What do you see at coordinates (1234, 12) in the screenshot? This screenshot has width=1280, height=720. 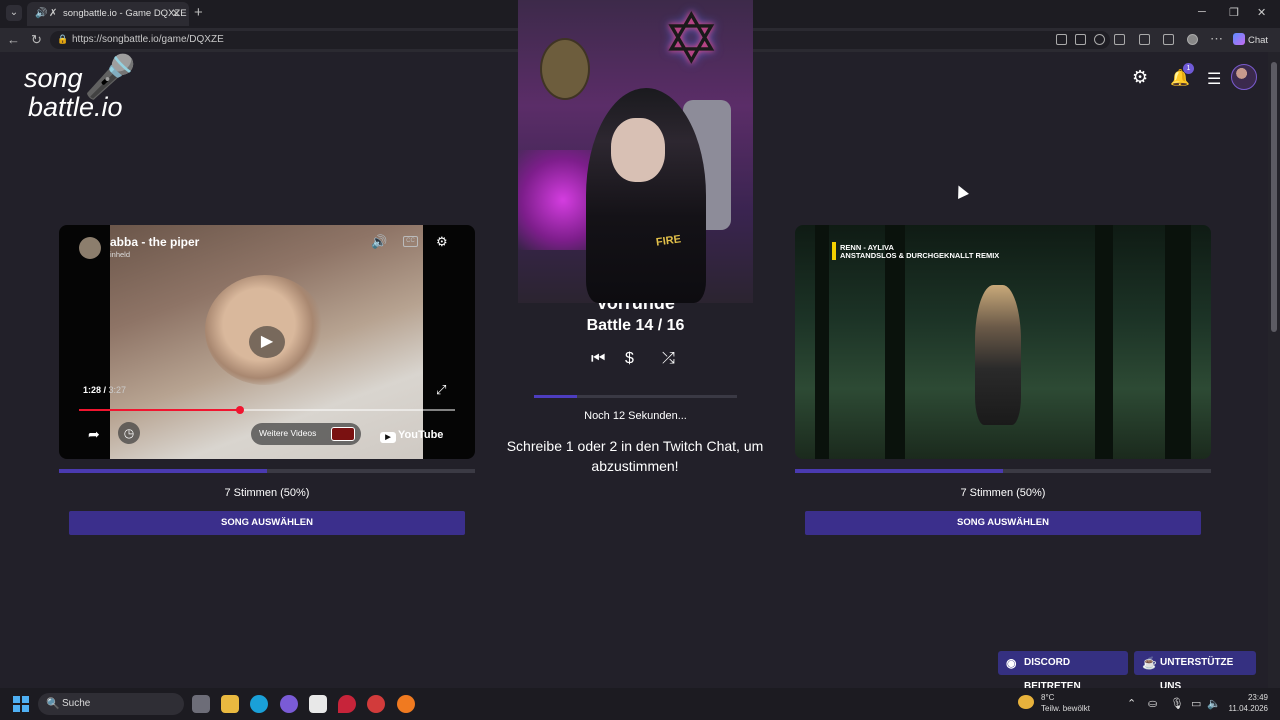 I see `maximize-icon: ❐` at bounding box center [1234, 12].